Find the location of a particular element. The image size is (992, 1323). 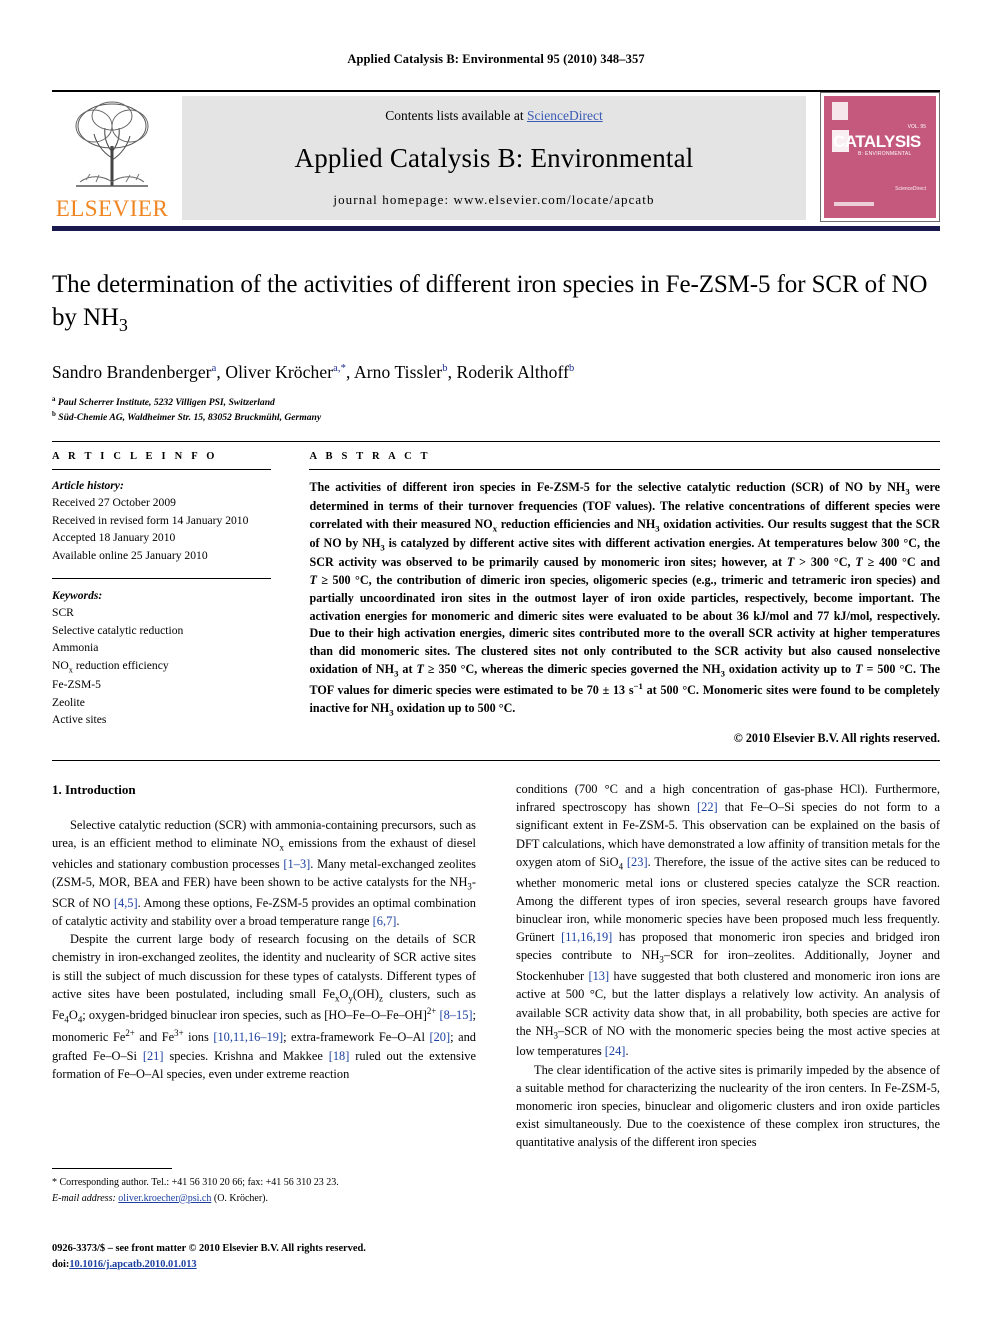

article-info-heading: A R T I C L E I N F O is located at coordinates (135, 456).